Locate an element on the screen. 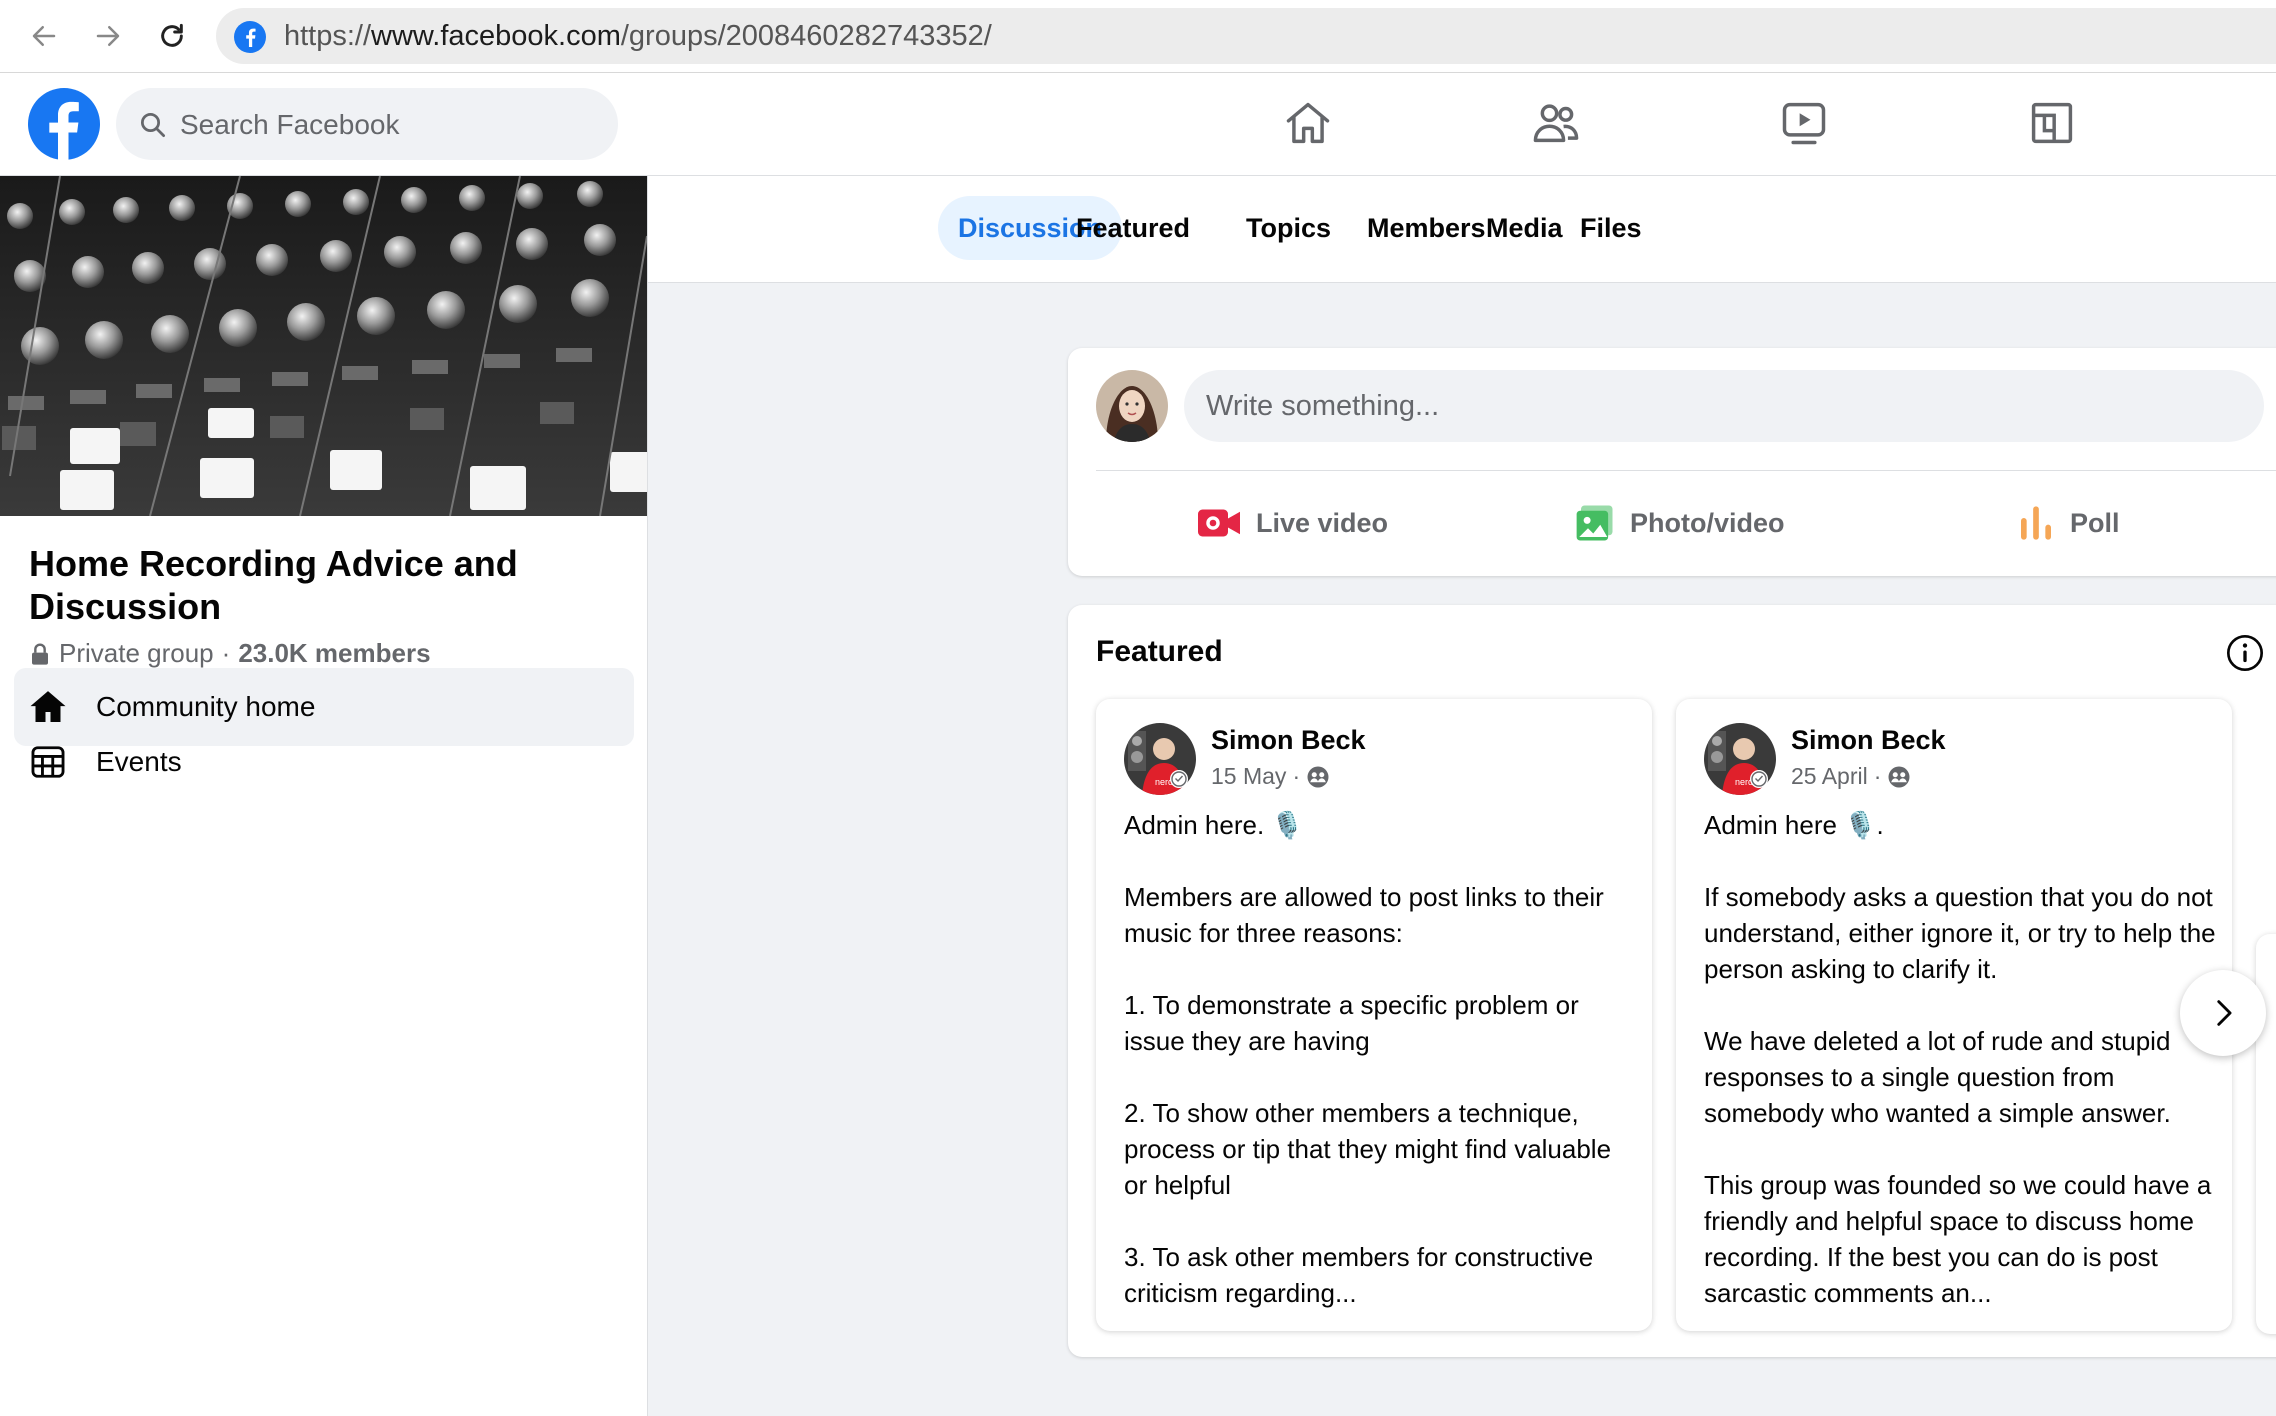  featured-title: Featured is located at coordinates (1159, 651).